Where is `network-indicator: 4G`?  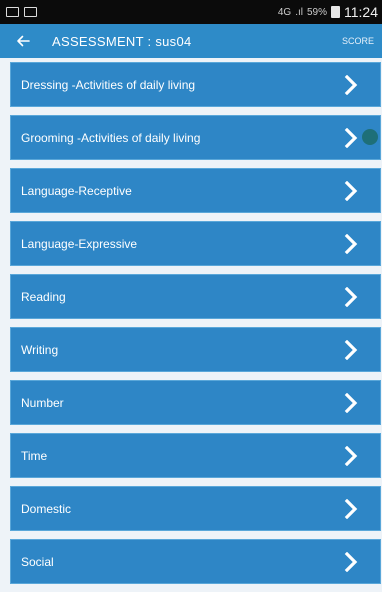 network-indicator: 4G is located at coordinates (284, 12).